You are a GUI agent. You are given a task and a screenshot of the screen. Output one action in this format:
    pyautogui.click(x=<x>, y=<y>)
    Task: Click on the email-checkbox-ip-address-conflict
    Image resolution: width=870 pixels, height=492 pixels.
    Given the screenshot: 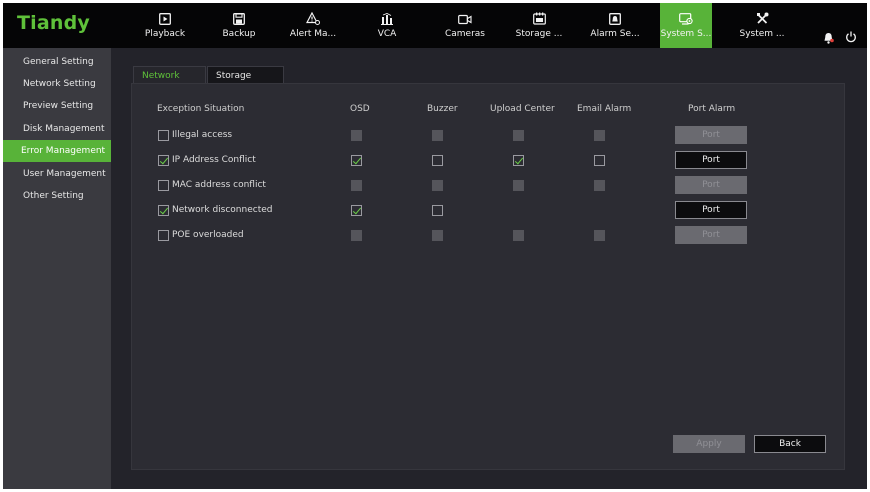 What is the action you would take?
    pyautogui.click(x=599, y=160)
    